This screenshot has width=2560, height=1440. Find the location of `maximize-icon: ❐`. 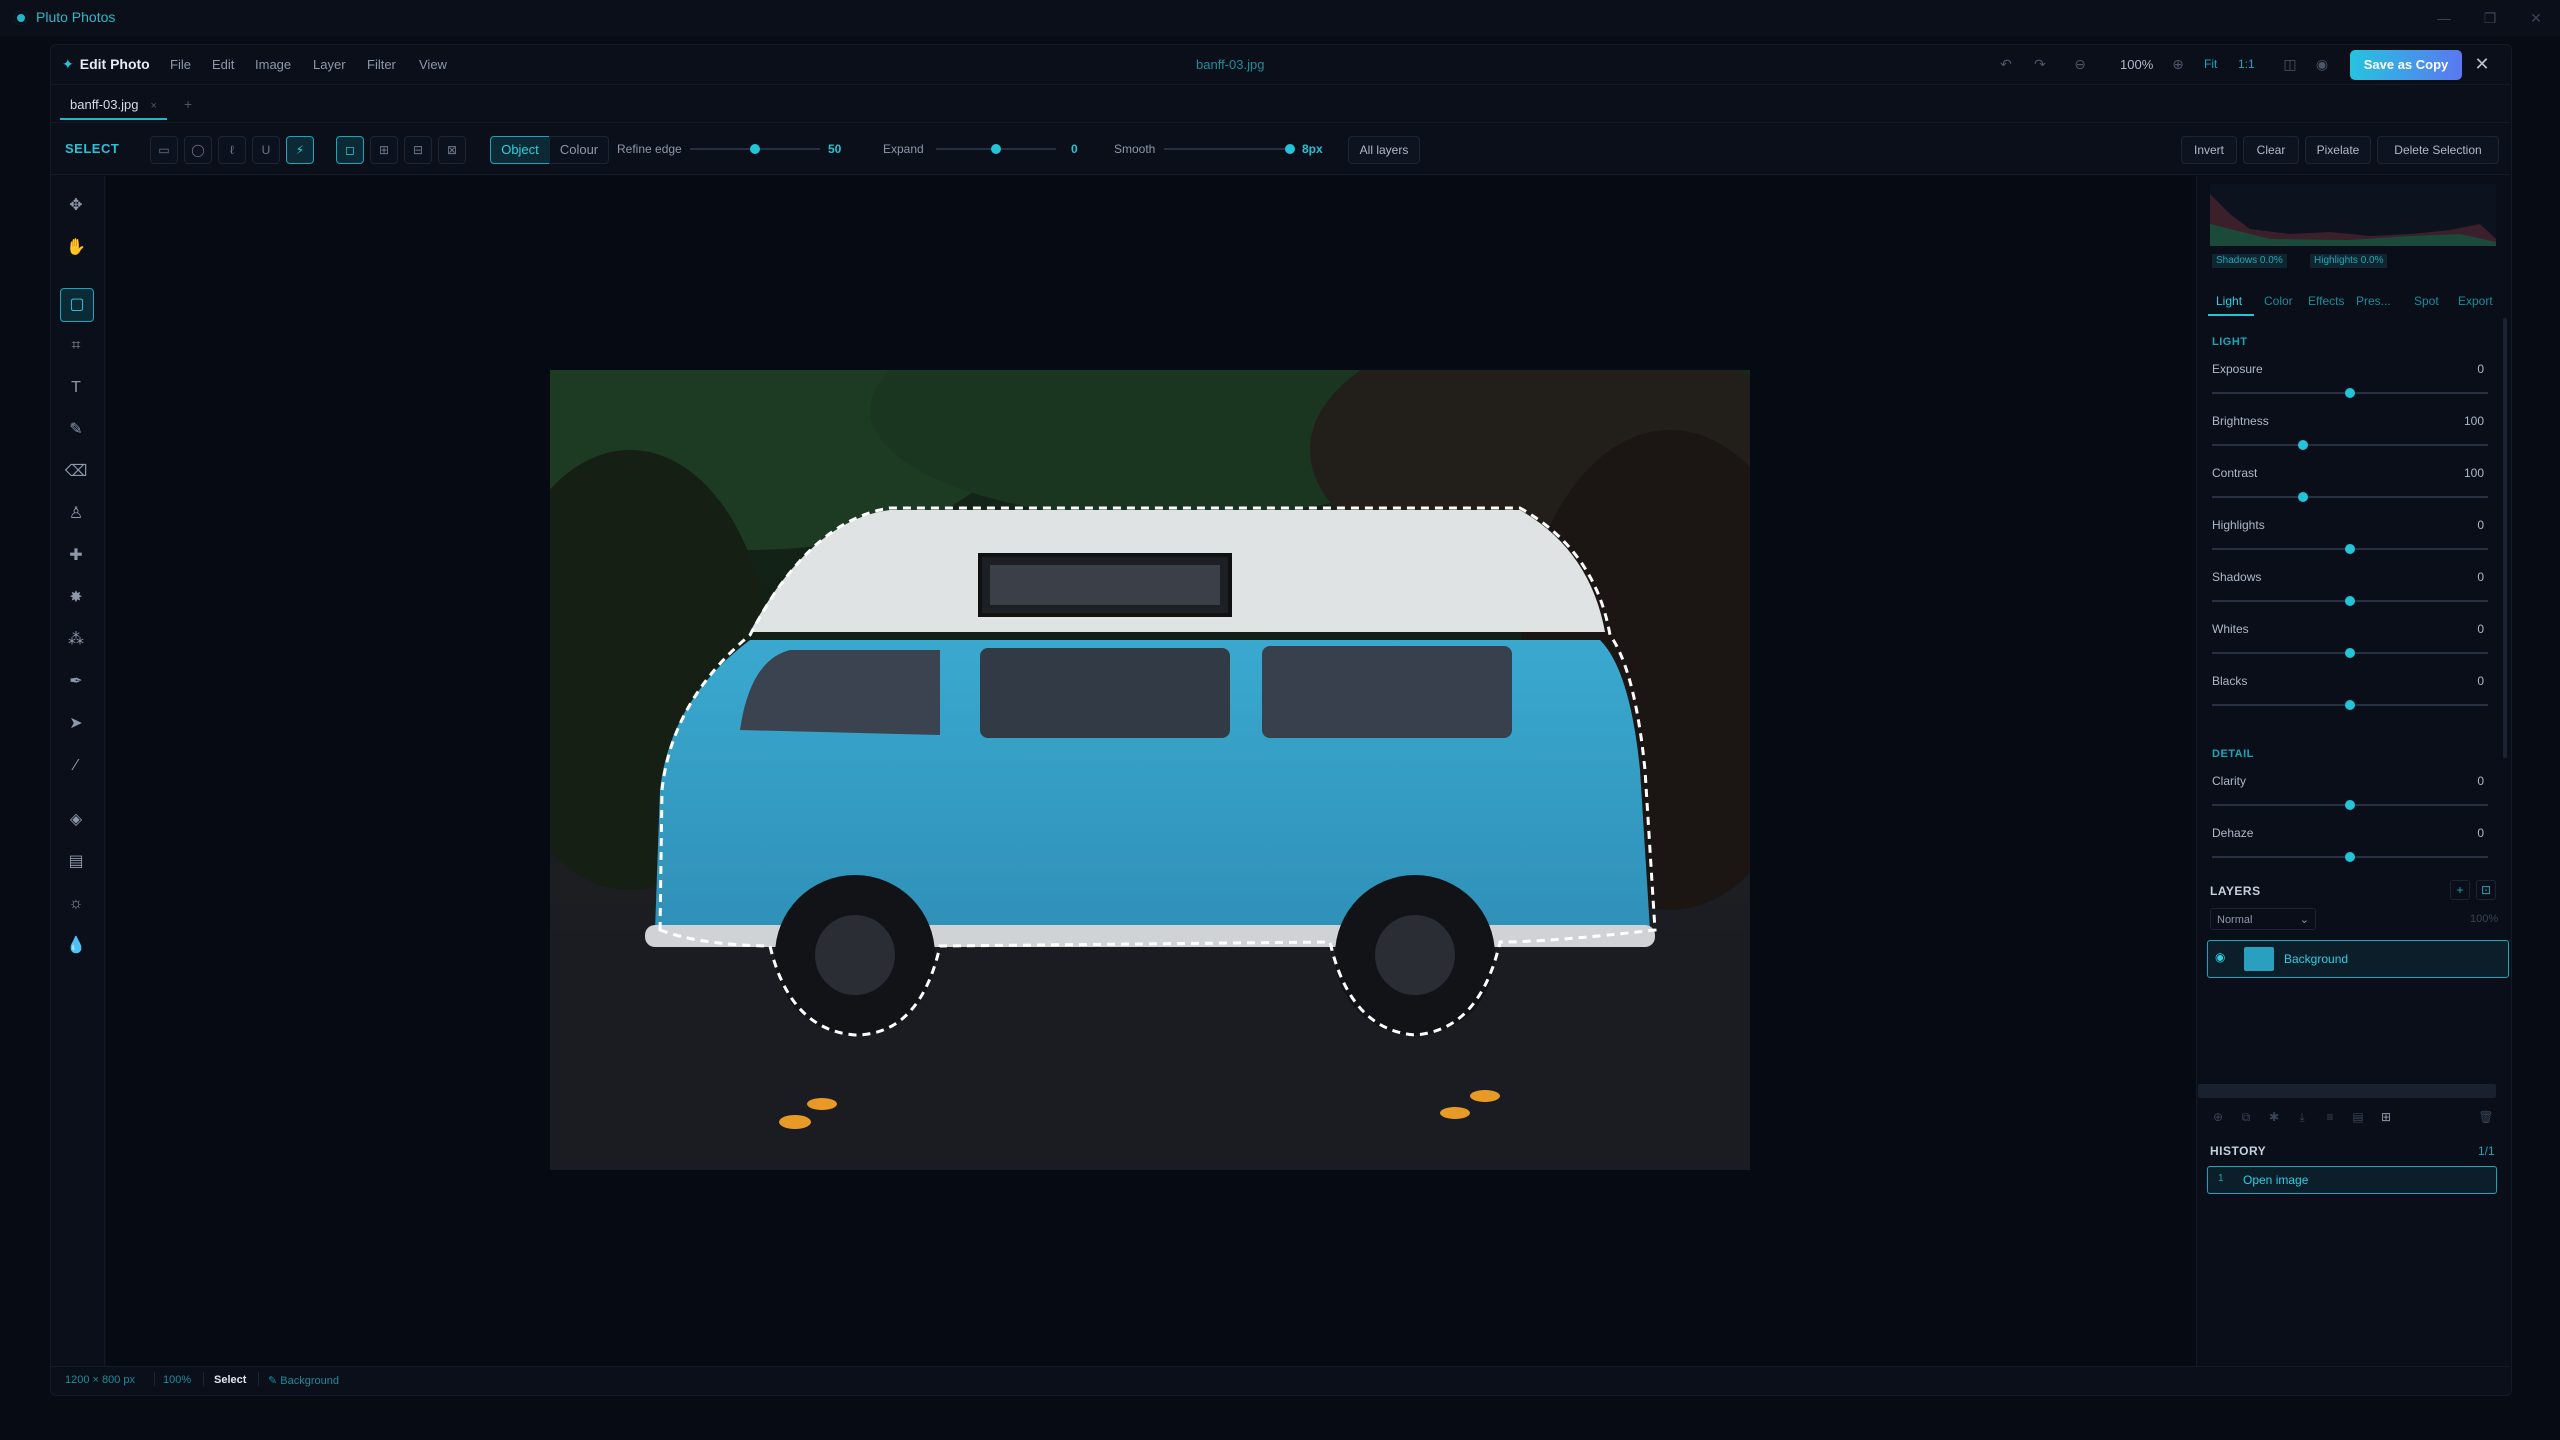

maximize-icon: ❐ is located at coordinates (2490, 18).